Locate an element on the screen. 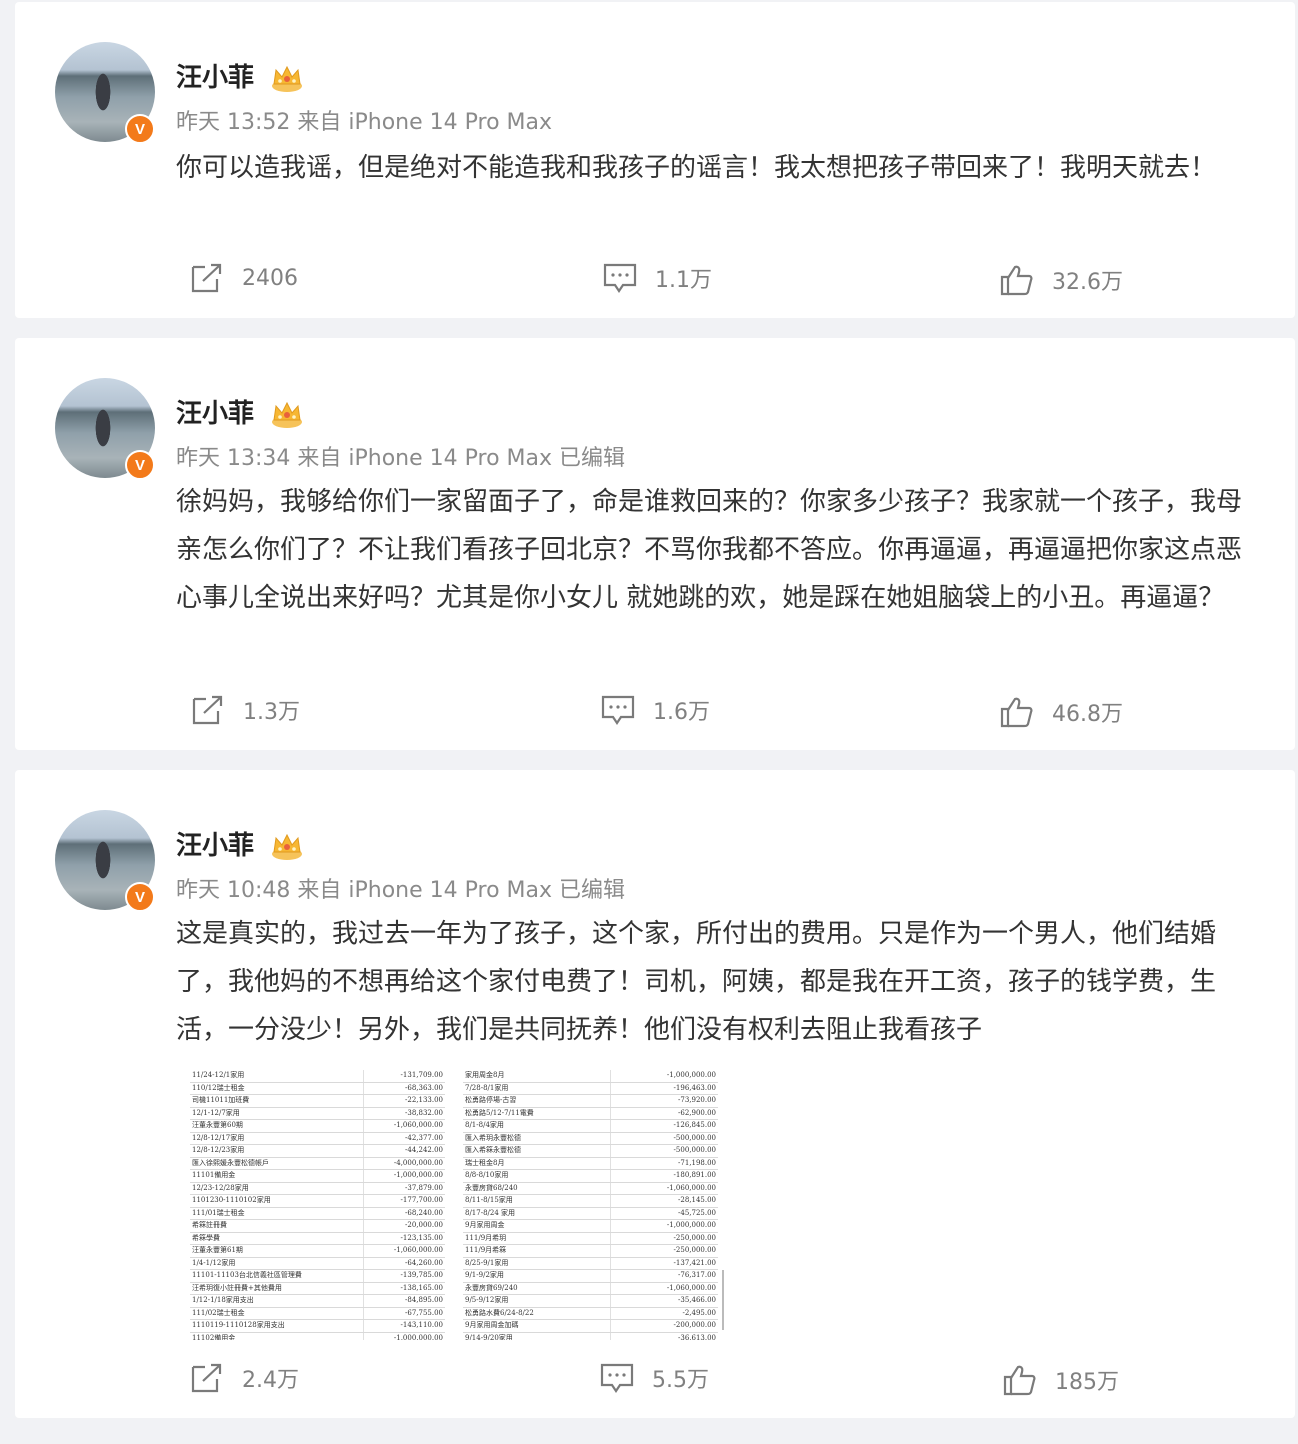 This screenshot has width=1298, height=1444. verified-icon: V is located at coordinates (140, 465).